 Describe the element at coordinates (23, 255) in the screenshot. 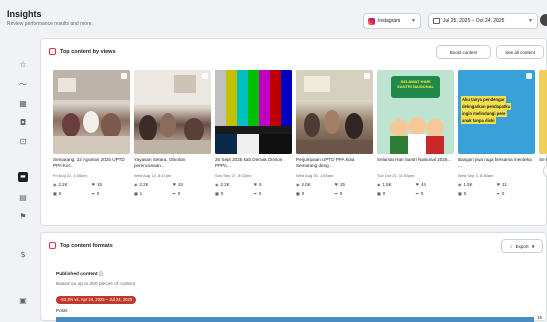

I see `dollar-icon: $` at that location.